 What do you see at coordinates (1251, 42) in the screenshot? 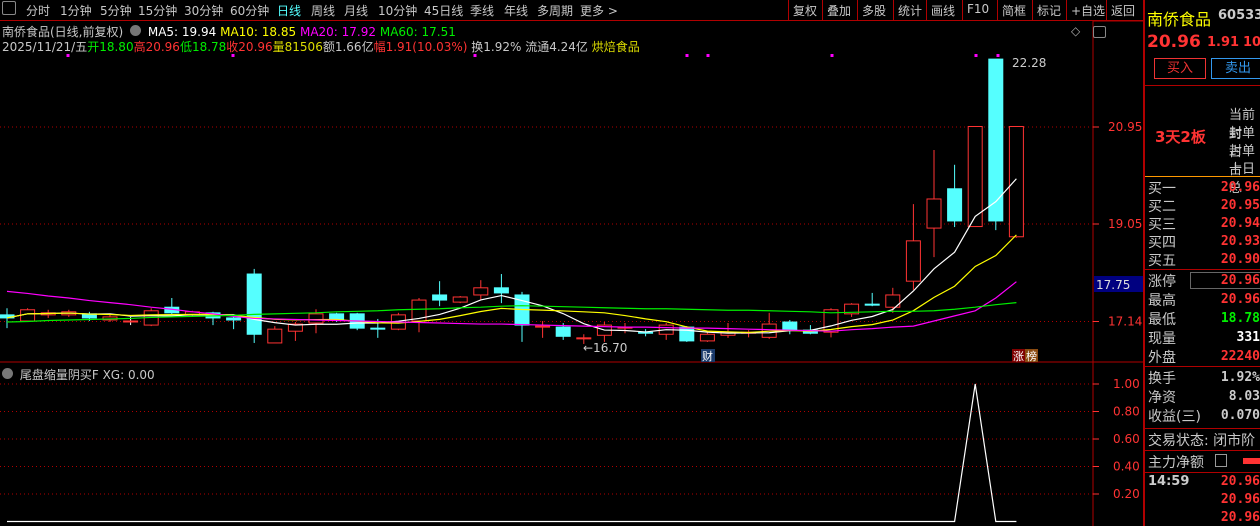
I see `price-pct: 10.` at bounding box center [1251, 42].